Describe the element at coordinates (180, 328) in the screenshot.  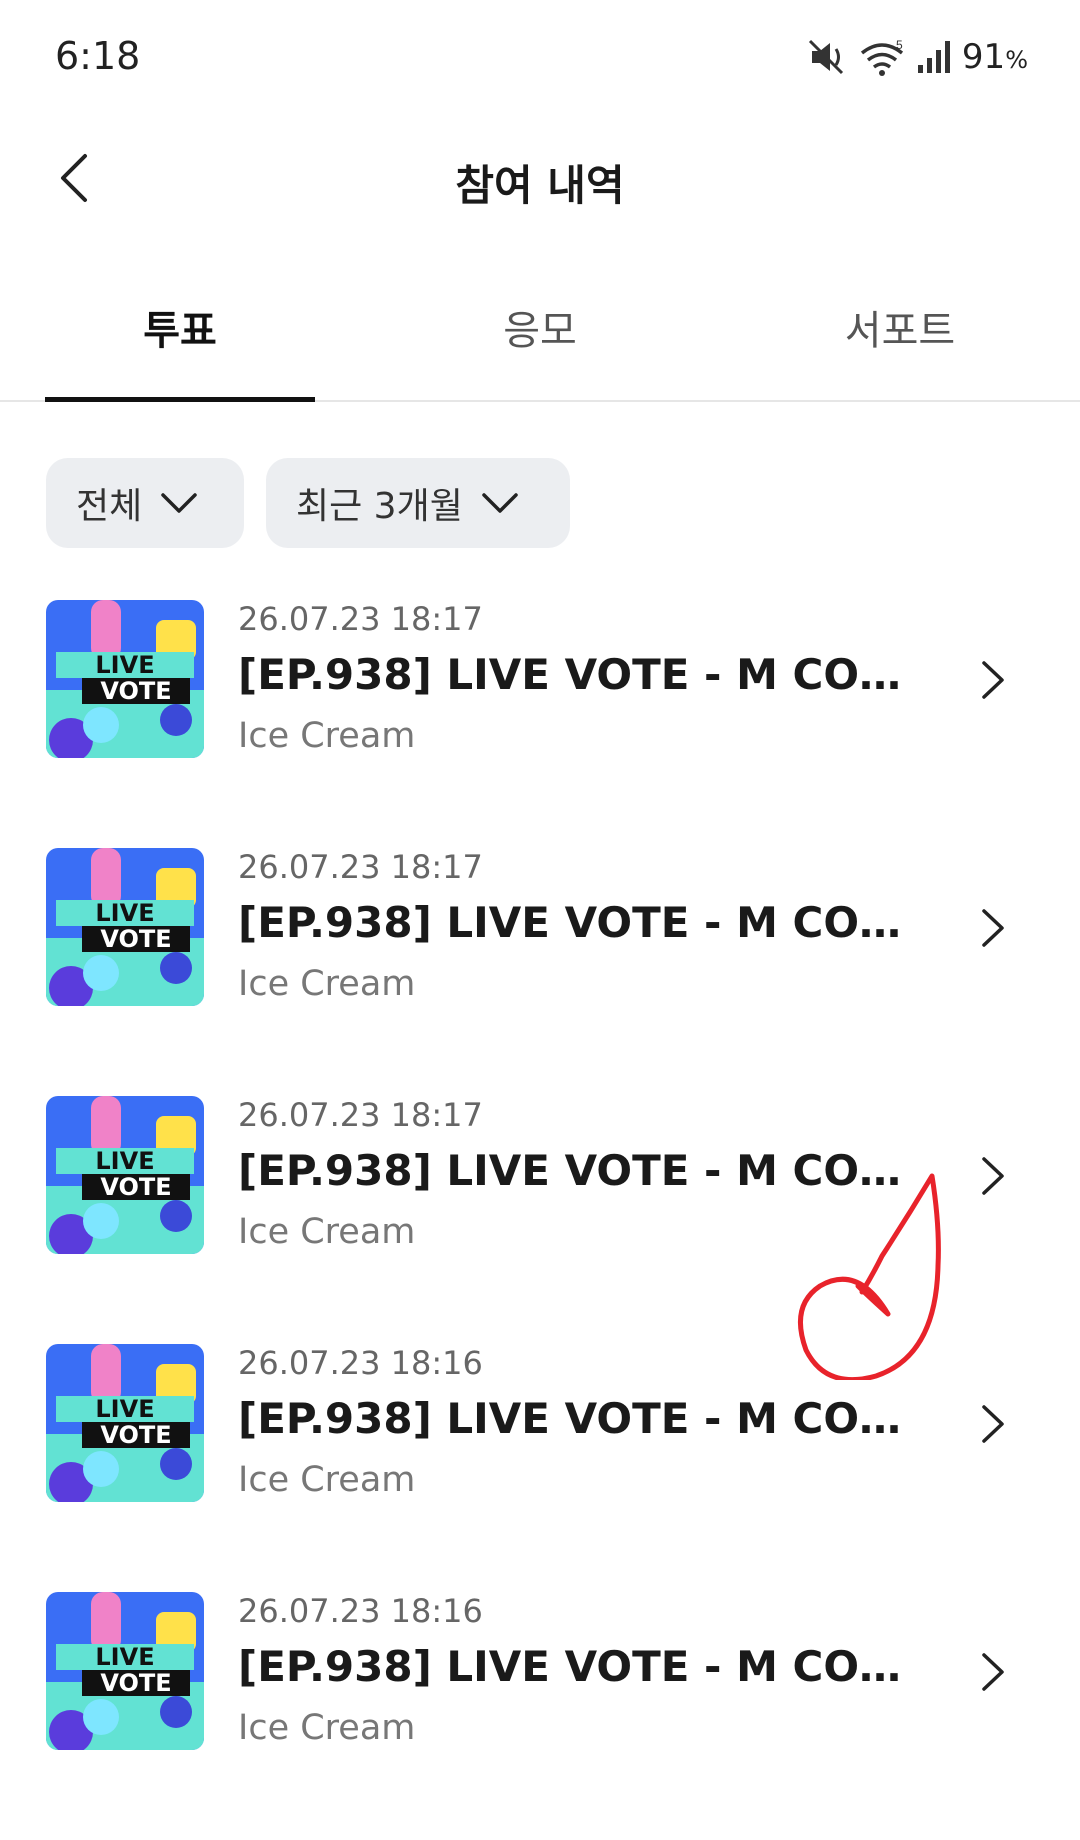
I see `tab-vote: 투표` at that location.